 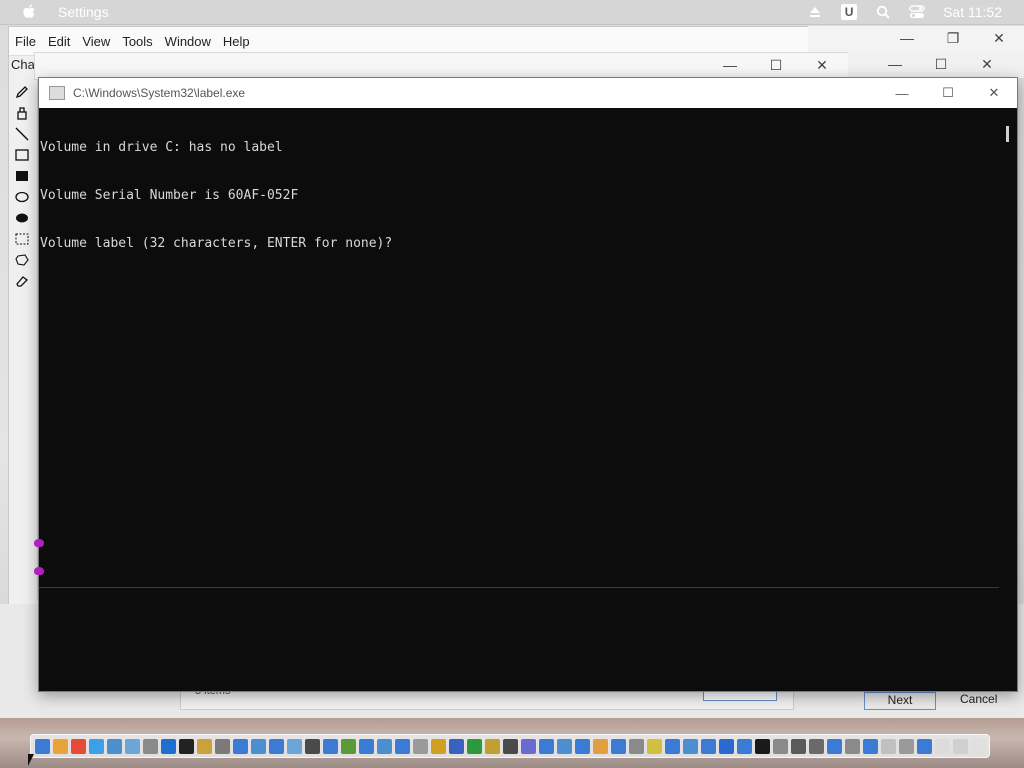 I want to click on menu-window: Window, so click(x=188, y=41).